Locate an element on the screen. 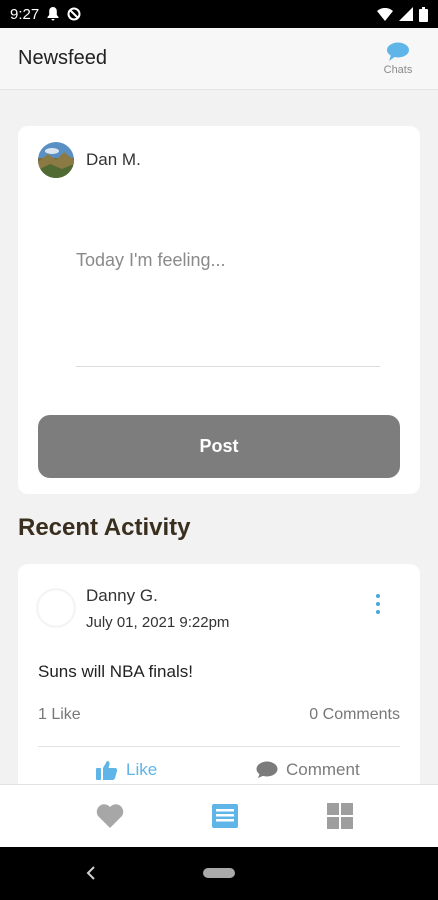 The width and height of the screenshot is (438, 900). newsfeed-icon is located at coordinates (225, 816).